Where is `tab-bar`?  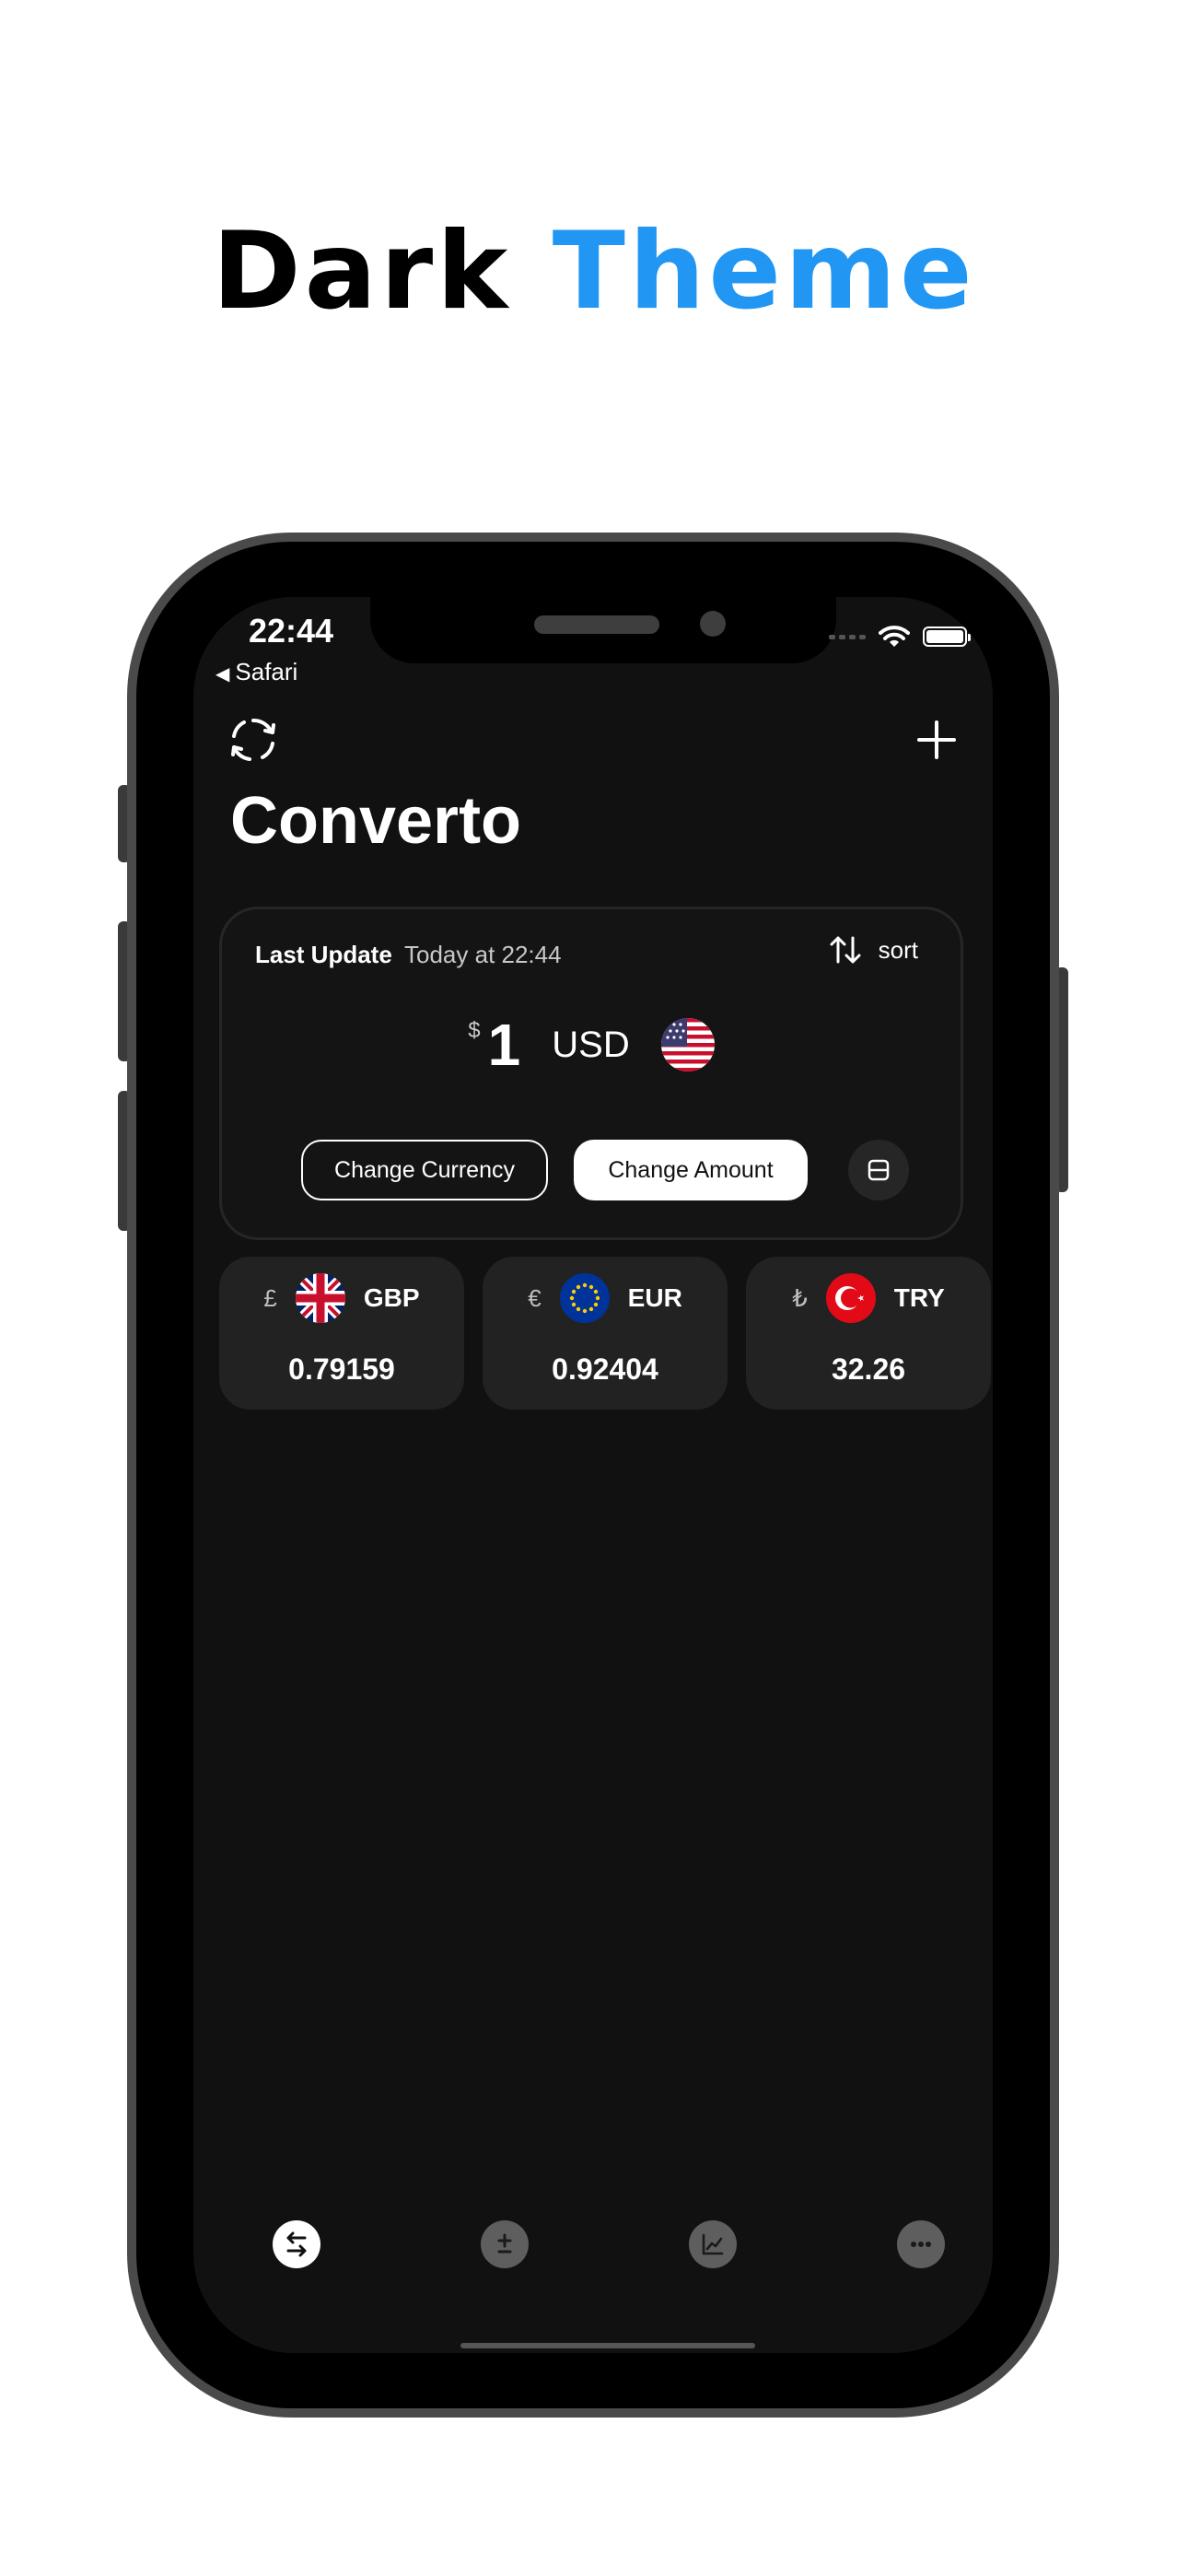
tab-bar is located at coordinates (593, 2248).